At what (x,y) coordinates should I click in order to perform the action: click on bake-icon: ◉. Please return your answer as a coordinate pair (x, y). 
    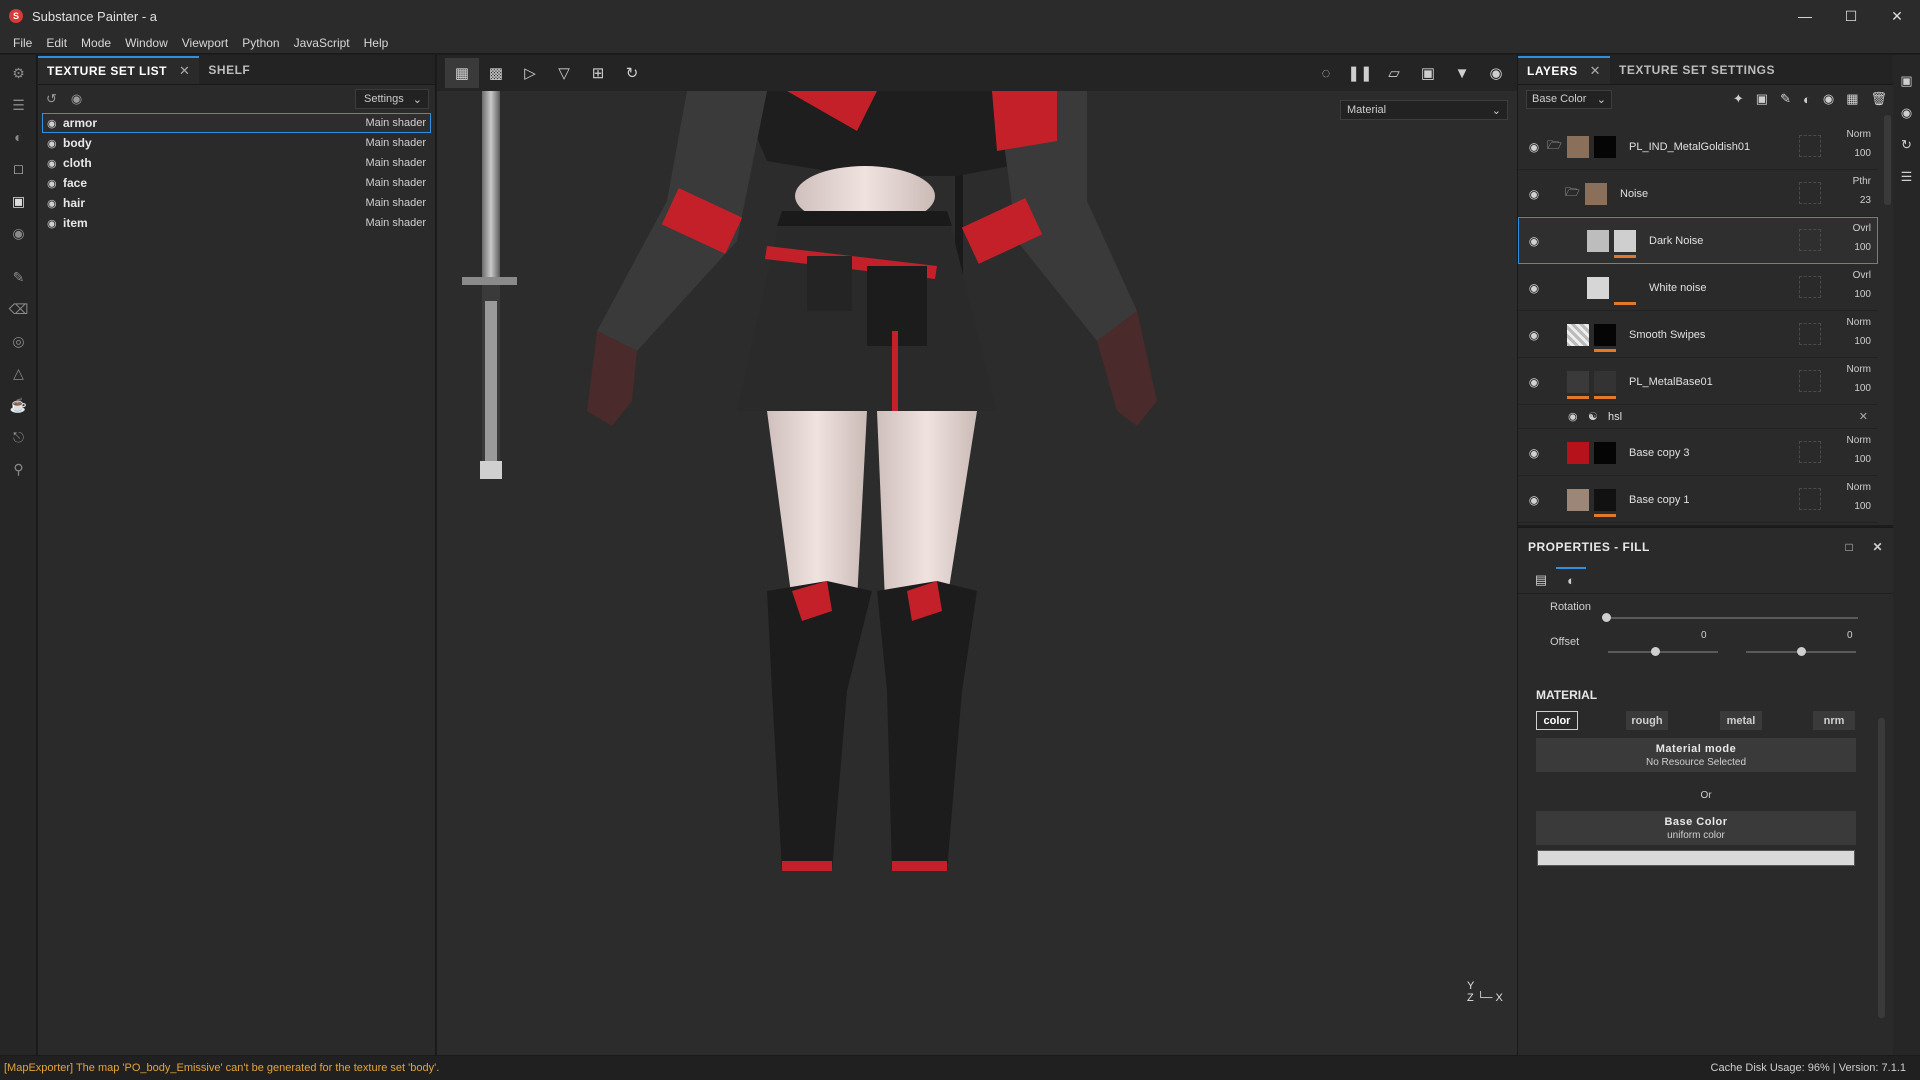
    Looking at the image, I should click on (18, 233).